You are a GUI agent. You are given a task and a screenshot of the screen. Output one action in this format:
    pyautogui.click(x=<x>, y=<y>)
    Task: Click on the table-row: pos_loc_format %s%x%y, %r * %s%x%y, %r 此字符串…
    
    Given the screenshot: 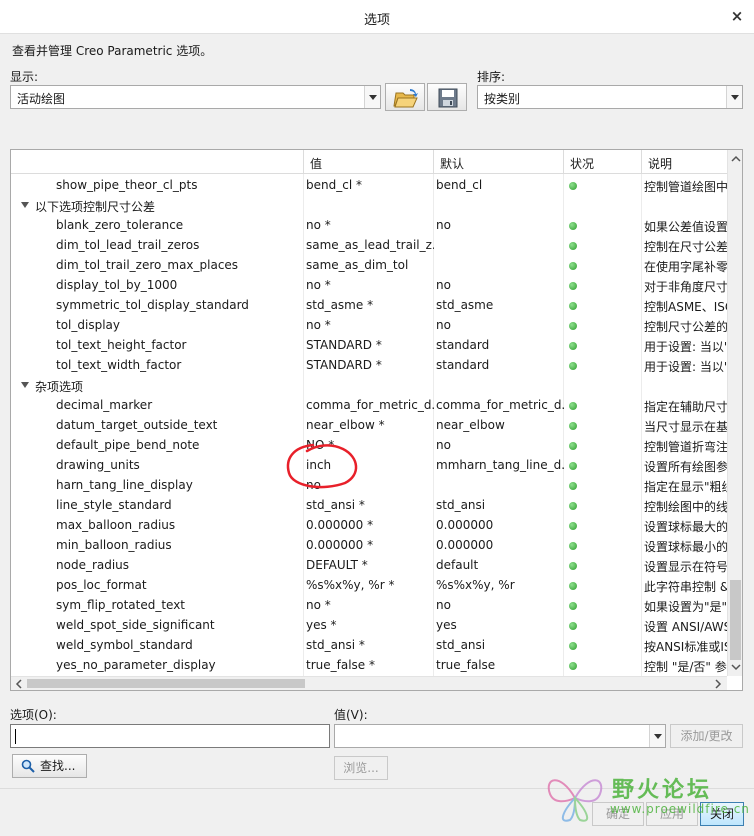 What is the action you would take?
    pyautogui.click(x=369, y=585)
    